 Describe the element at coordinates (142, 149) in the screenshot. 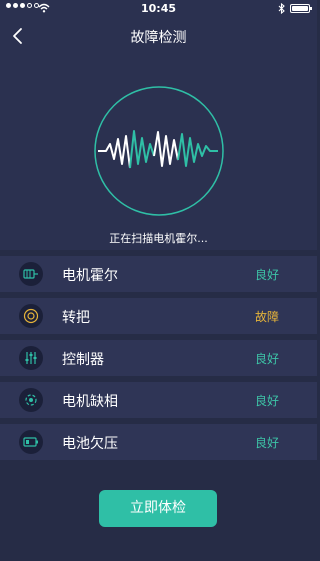

I see `waveform-line-accent` at that location.